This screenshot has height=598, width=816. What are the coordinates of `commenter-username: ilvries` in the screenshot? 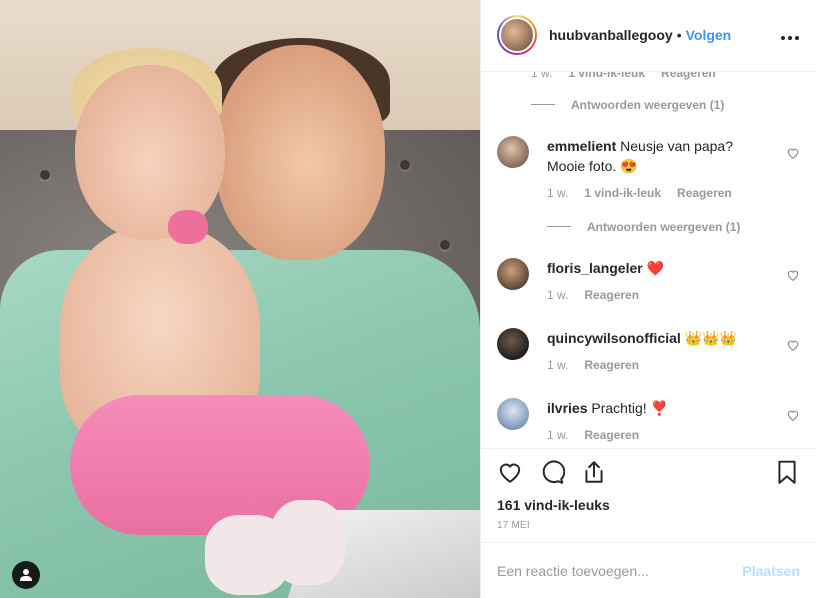 It's located at (567, 408).